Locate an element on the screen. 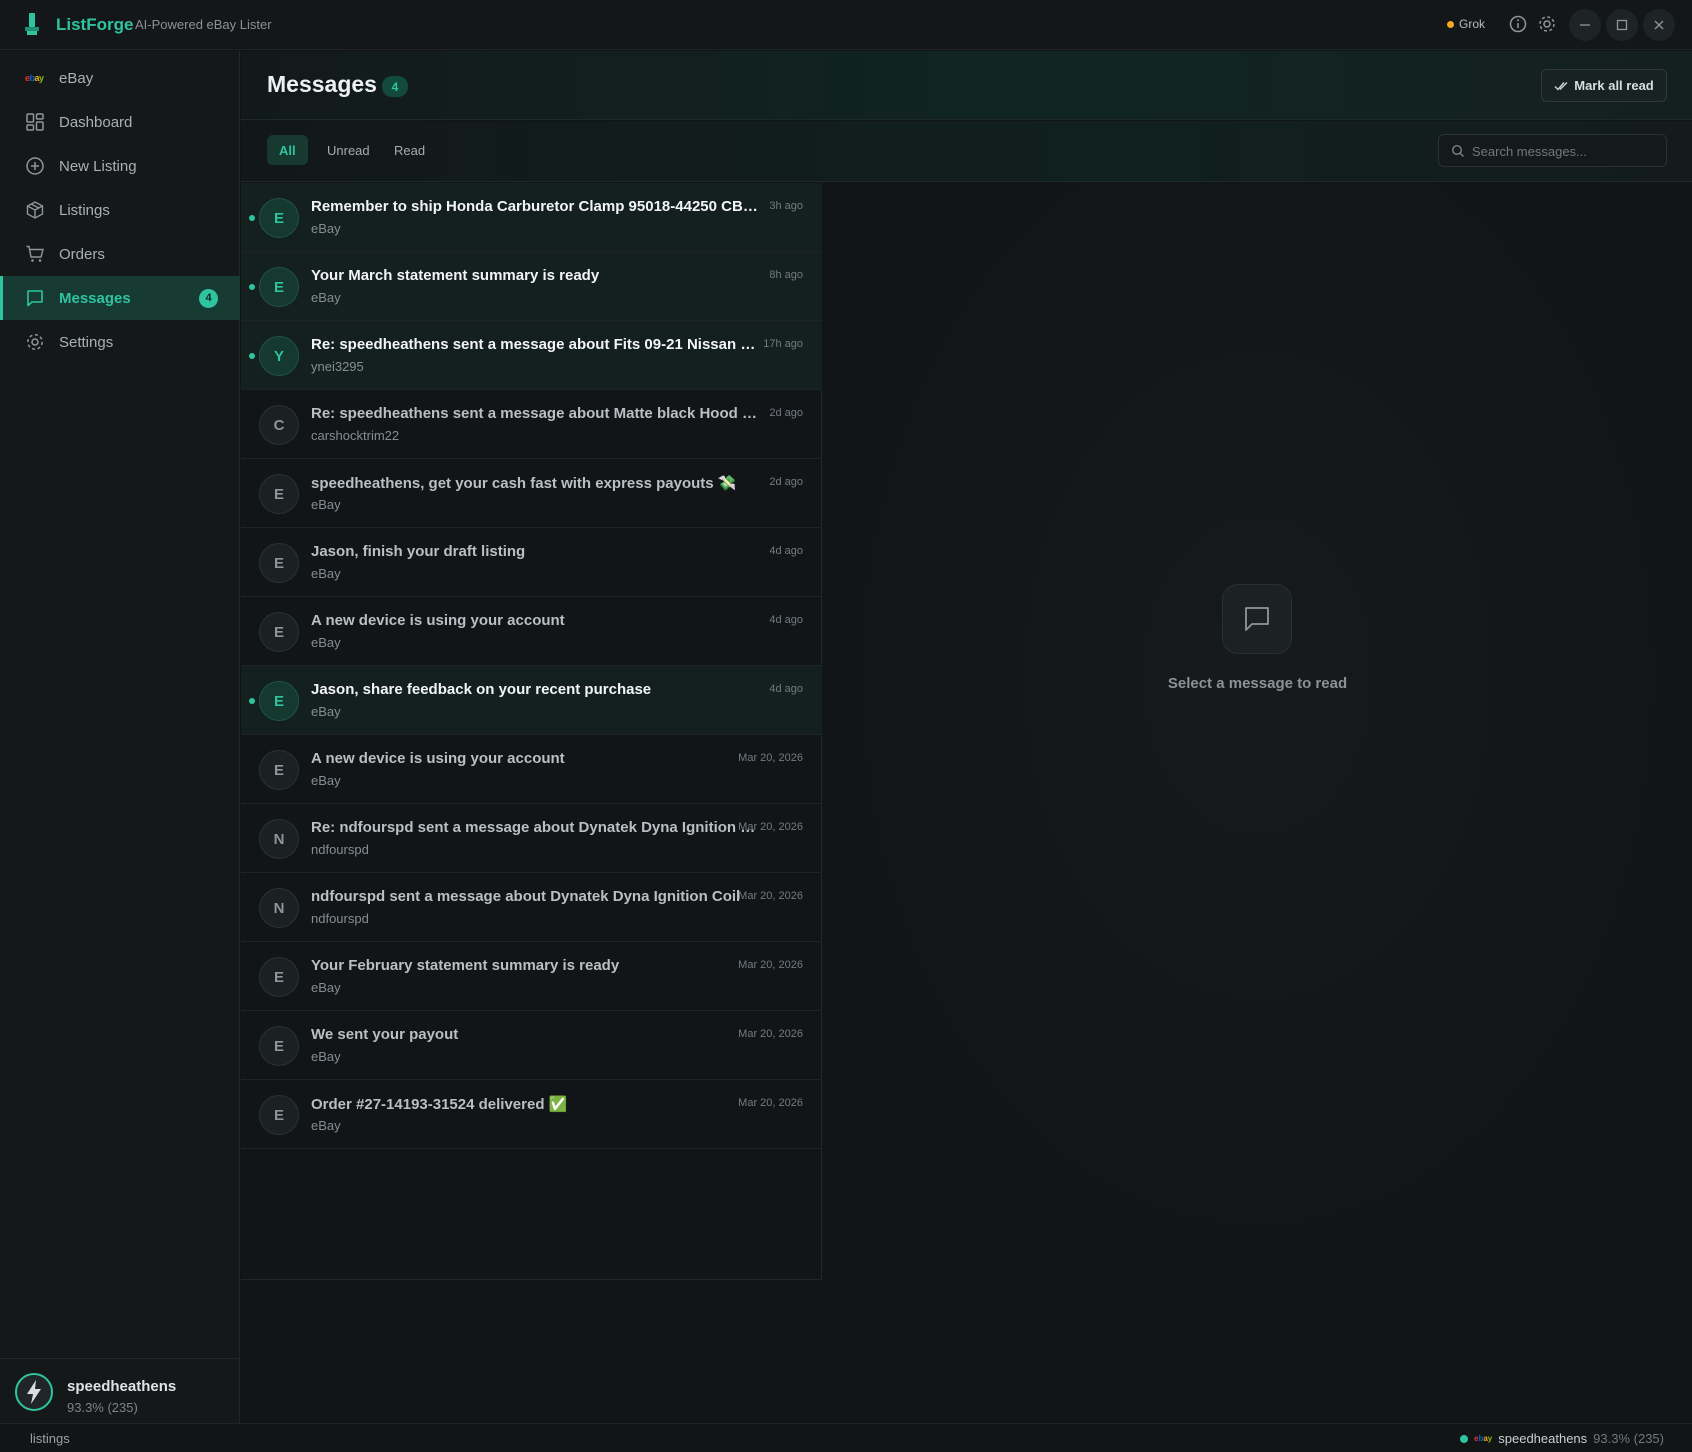  message-time: 8h ago is located at coordinates (786, 275).